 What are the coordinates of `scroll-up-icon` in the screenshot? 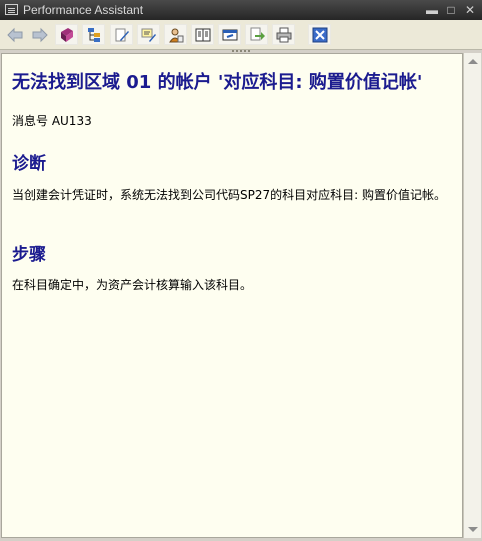 It's located at (473, 61).